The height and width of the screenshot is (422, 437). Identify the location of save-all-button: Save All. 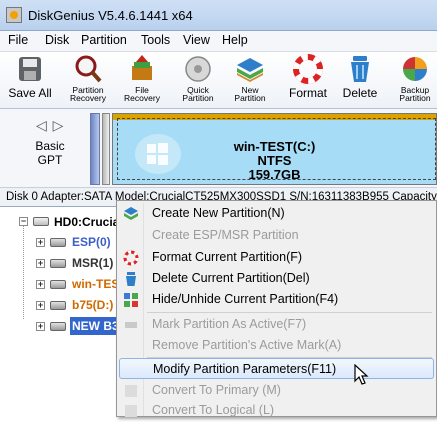
(30, 76).